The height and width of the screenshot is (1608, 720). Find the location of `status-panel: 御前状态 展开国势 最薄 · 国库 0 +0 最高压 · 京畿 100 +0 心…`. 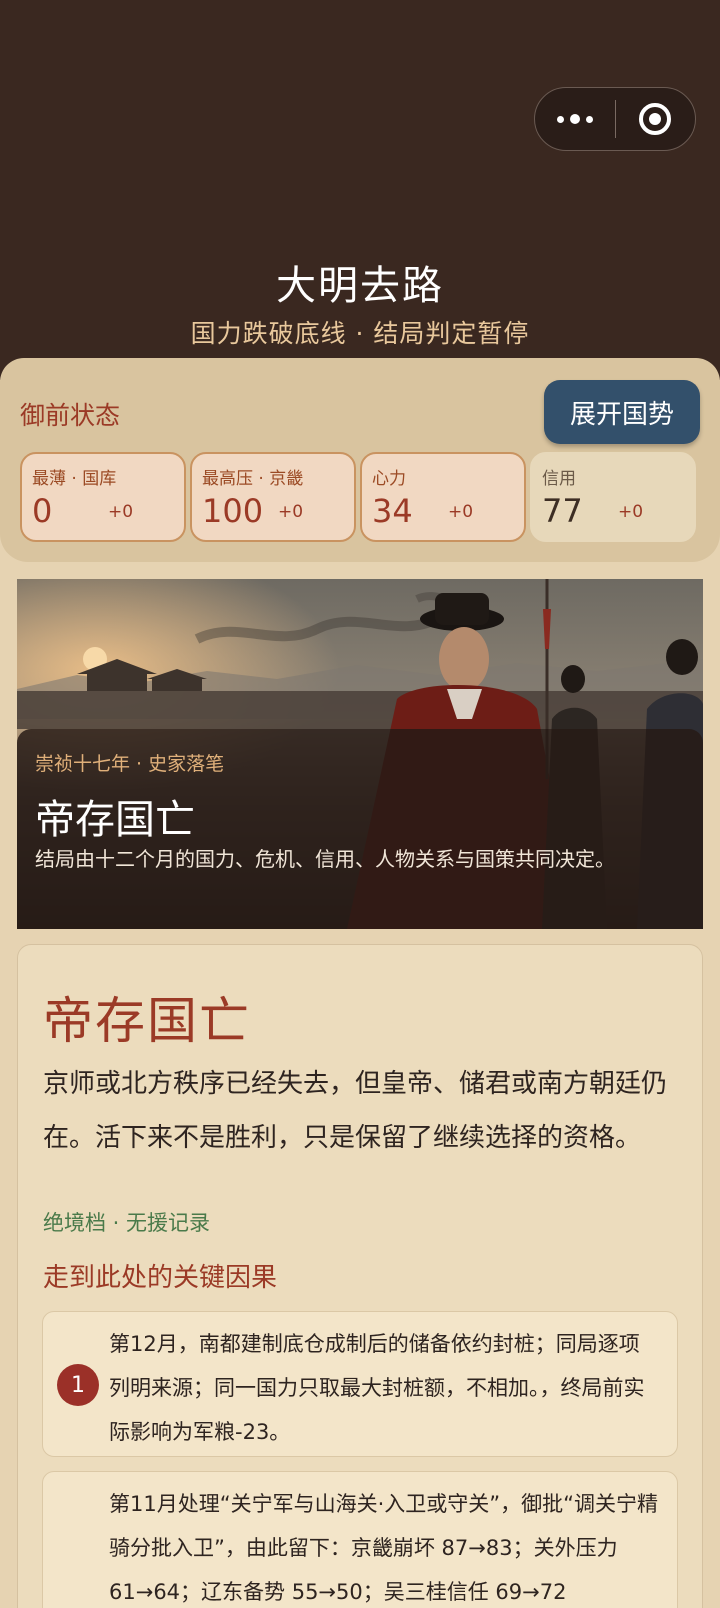

status-panel: 御前状态 展开国势 最薄 · 国库 0 +0 最高压 · 京畿 100 +0 心… is located at coordinates (360, 460).